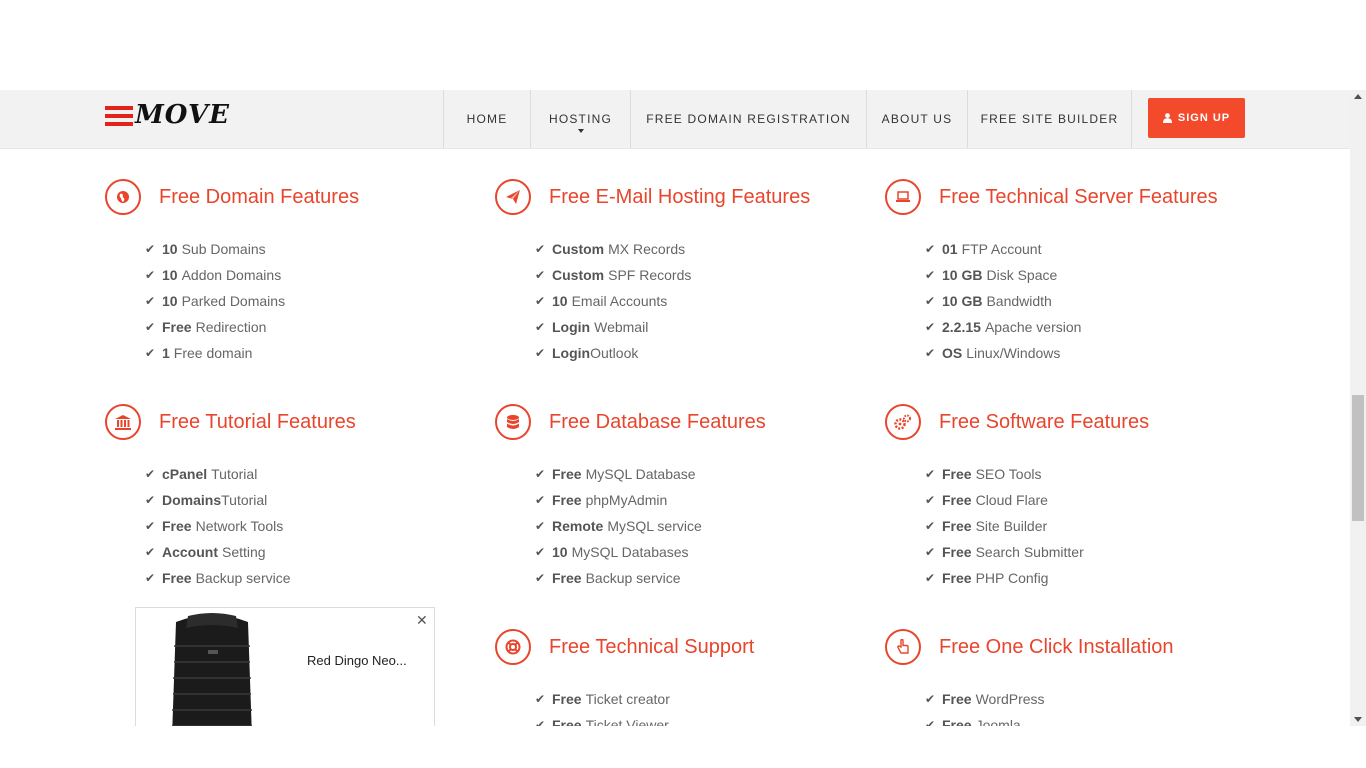 The image size is (1366, 768). I want to click on database-icon, so click(513, 422).